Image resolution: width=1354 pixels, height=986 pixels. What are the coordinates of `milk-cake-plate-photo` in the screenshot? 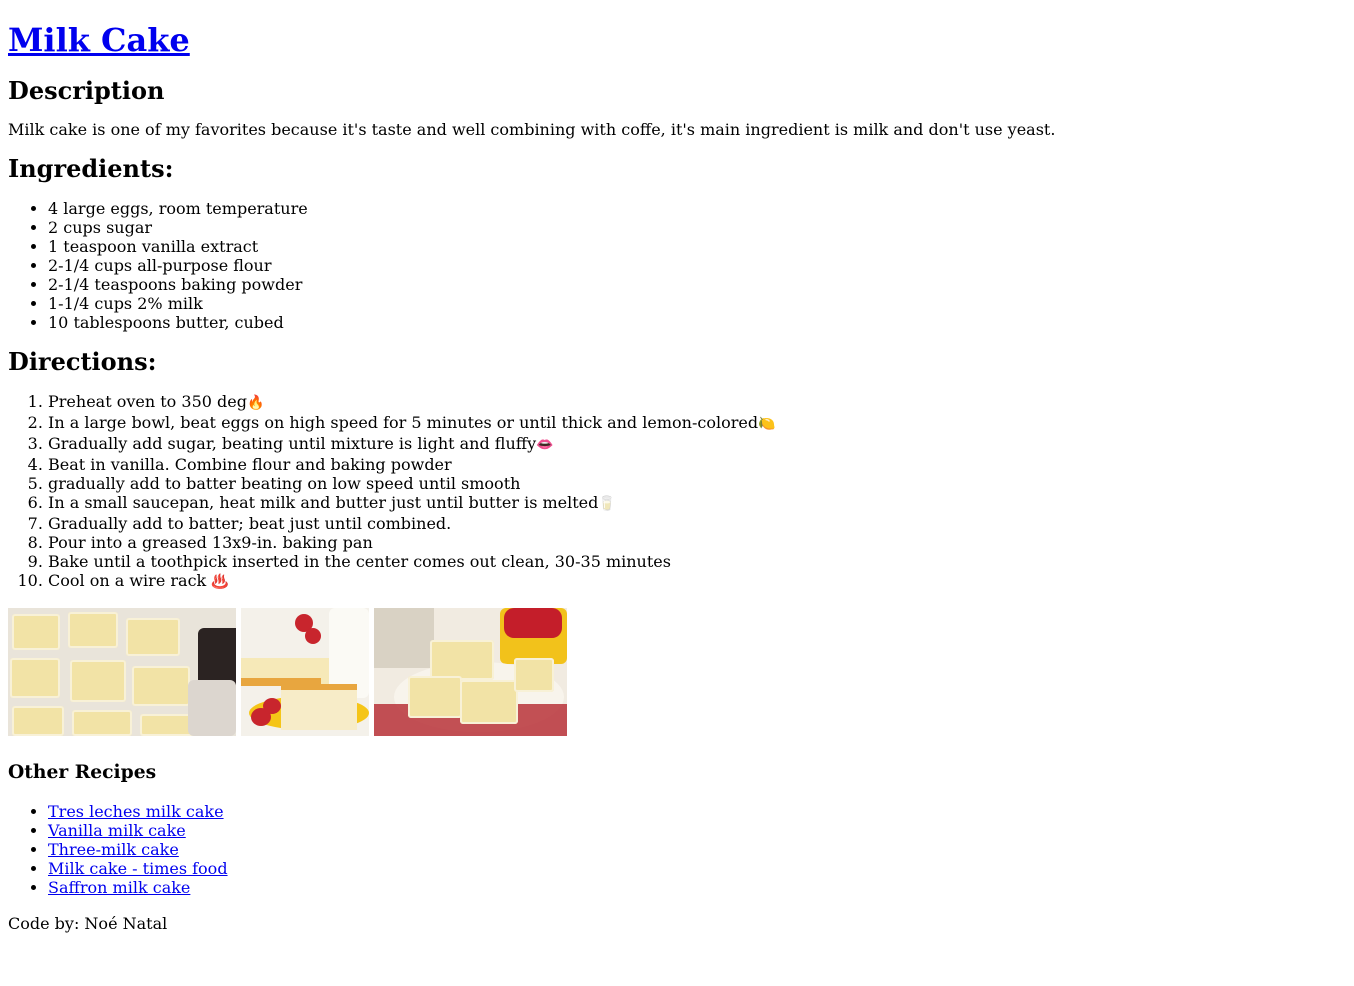 It's located at (470, 672).